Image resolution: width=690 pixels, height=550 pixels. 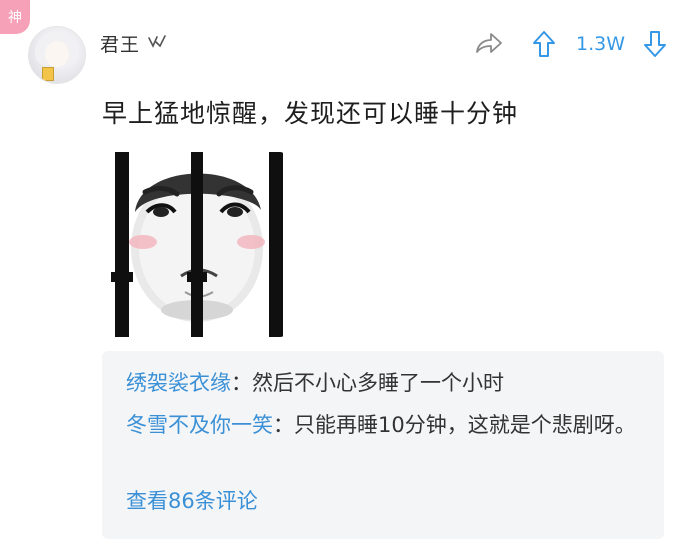 I want to click on comment-item: 绣袈裟衣缘：然后不小心多睡了一个小时, so click(x=386, y=383).